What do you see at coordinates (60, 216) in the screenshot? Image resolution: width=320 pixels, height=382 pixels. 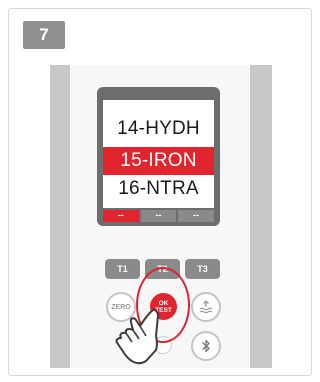 I see `device-left-rail` at bounding box center [60, 216].